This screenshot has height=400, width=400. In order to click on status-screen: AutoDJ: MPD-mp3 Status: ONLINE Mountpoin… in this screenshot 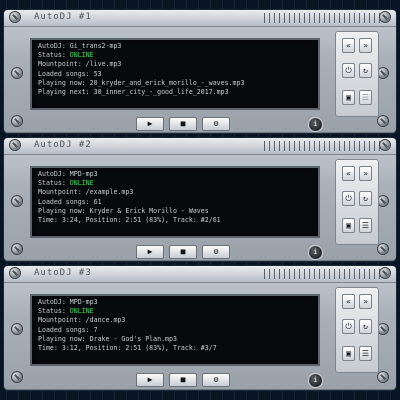, I will do `click(175, 330)`.